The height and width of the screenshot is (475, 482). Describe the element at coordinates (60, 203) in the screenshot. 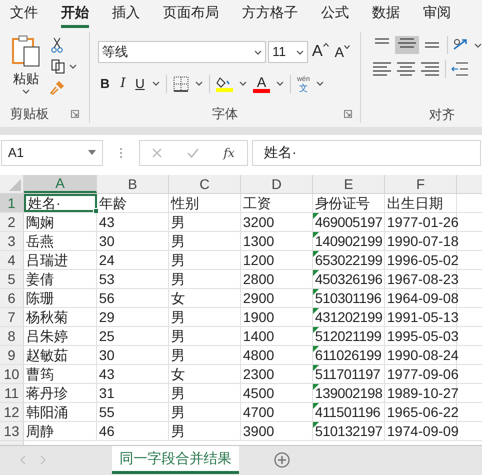

I see `table-cell: 姓名·` at that location.